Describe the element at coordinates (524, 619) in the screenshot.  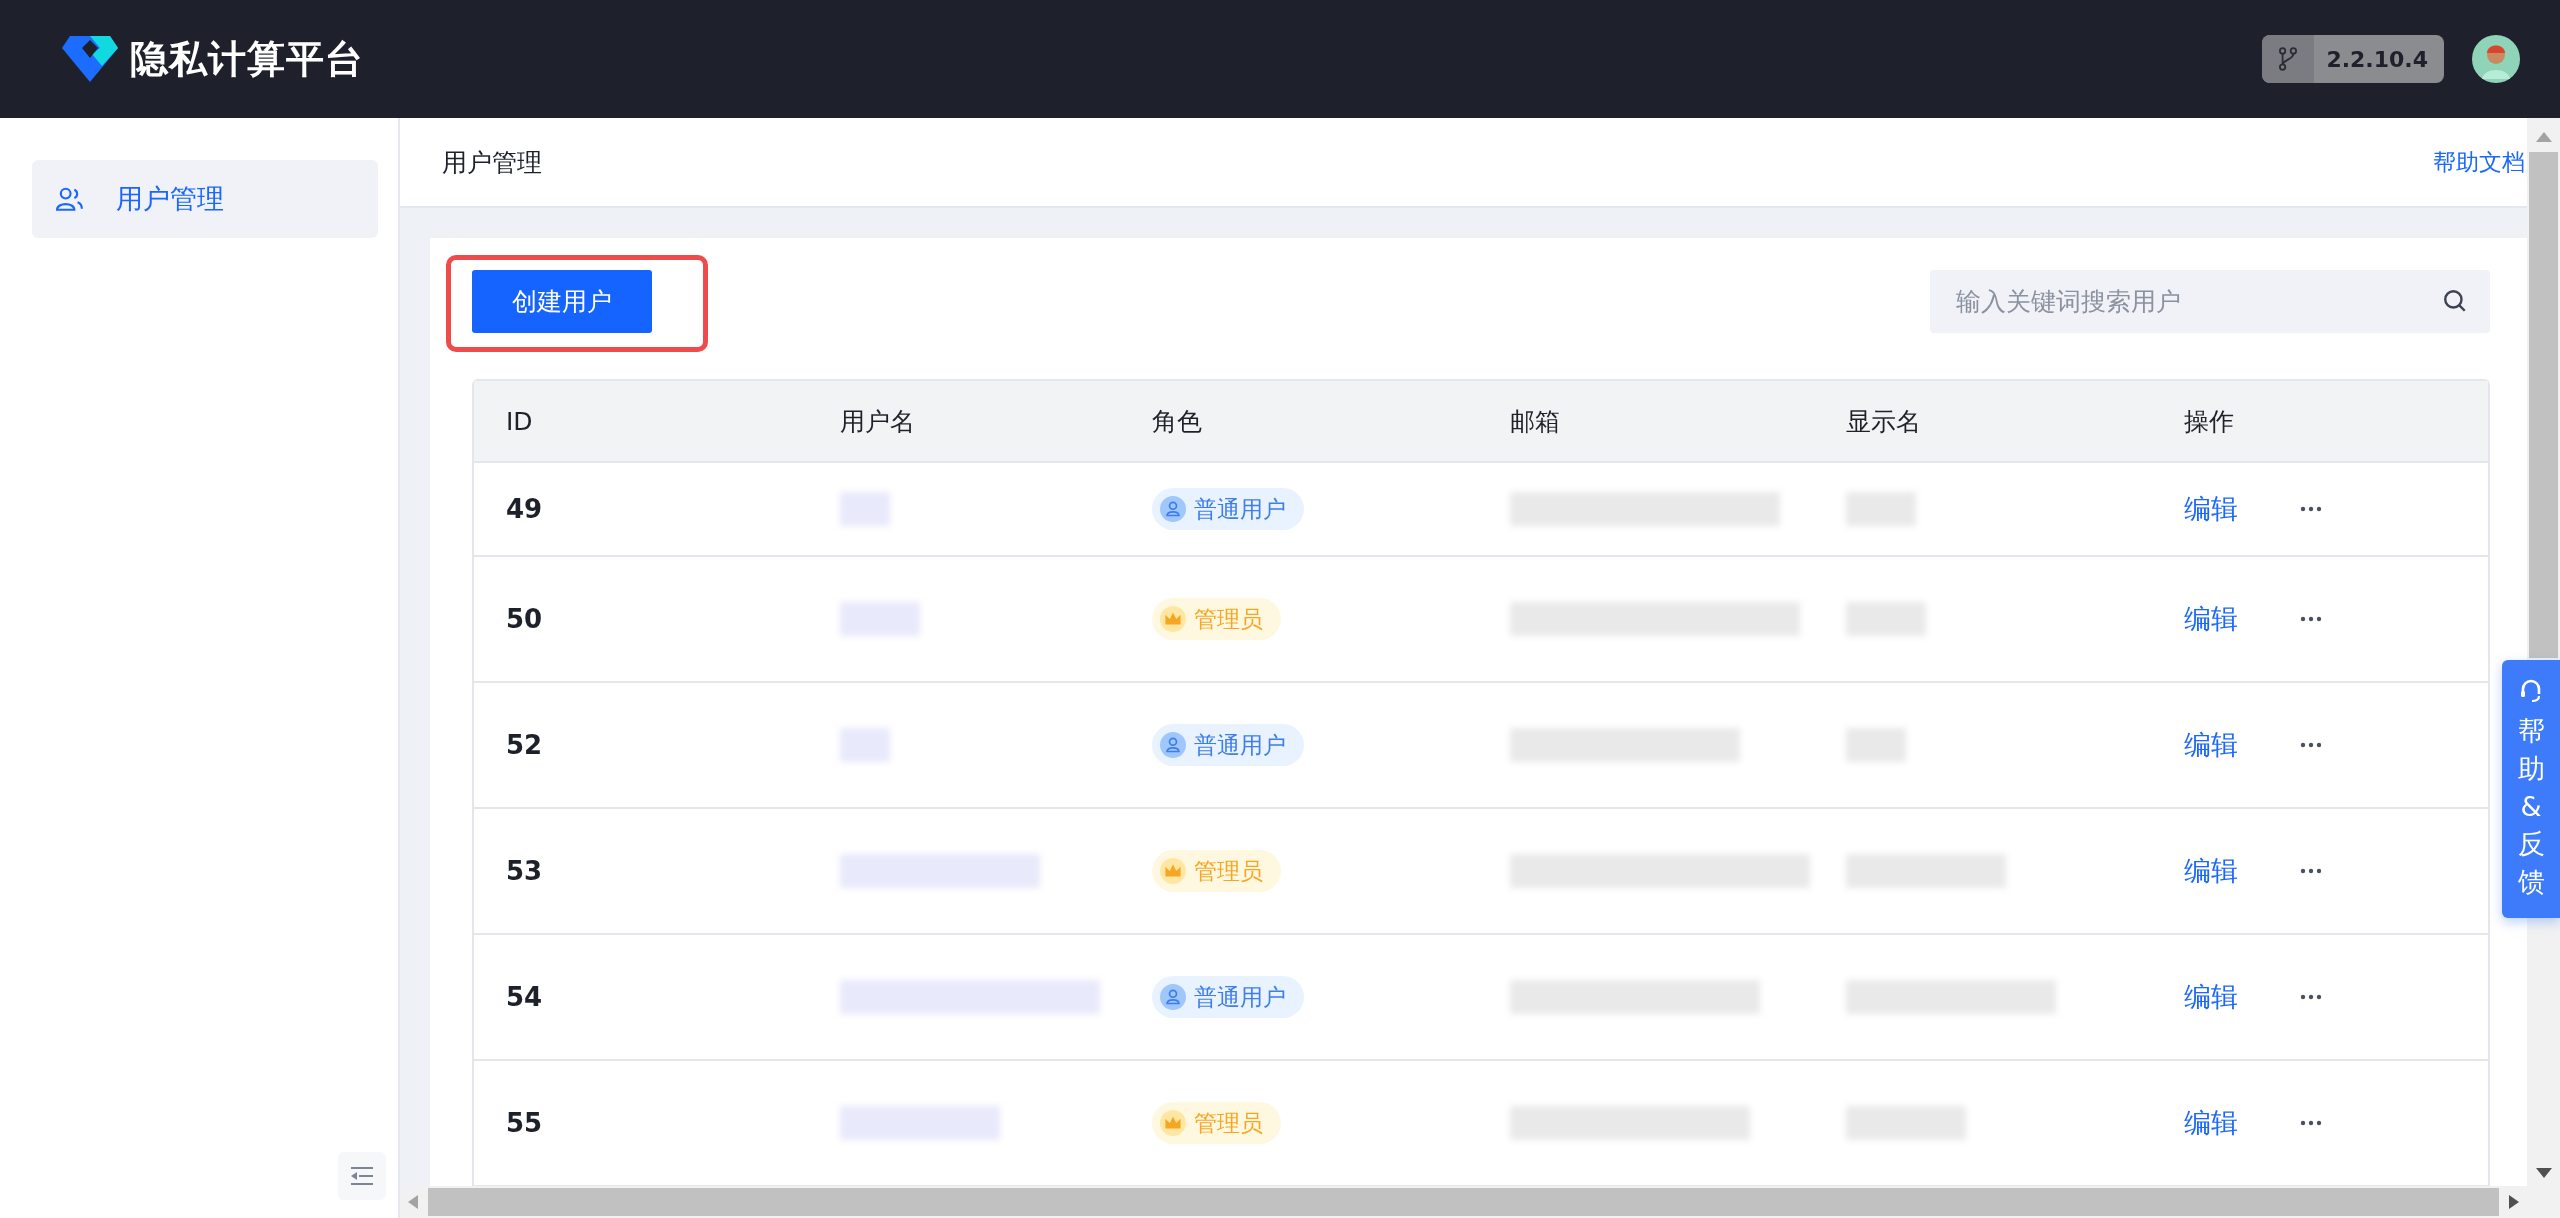
I see `user-id: 50` at that location.